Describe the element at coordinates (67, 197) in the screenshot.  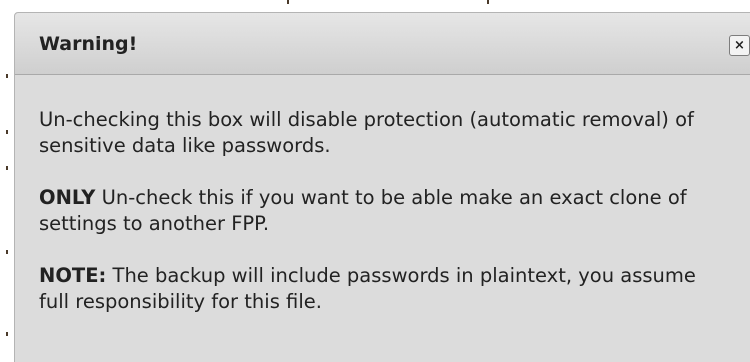
I see `paragraph-lead-only: ONLY` at that location.